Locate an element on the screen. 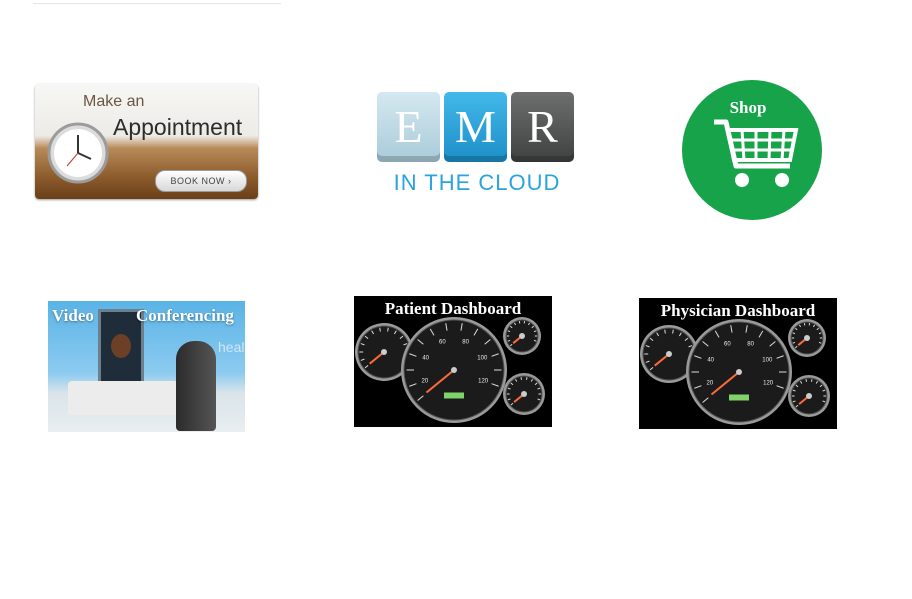  video-label: Video is located at coordinates (73, 315).